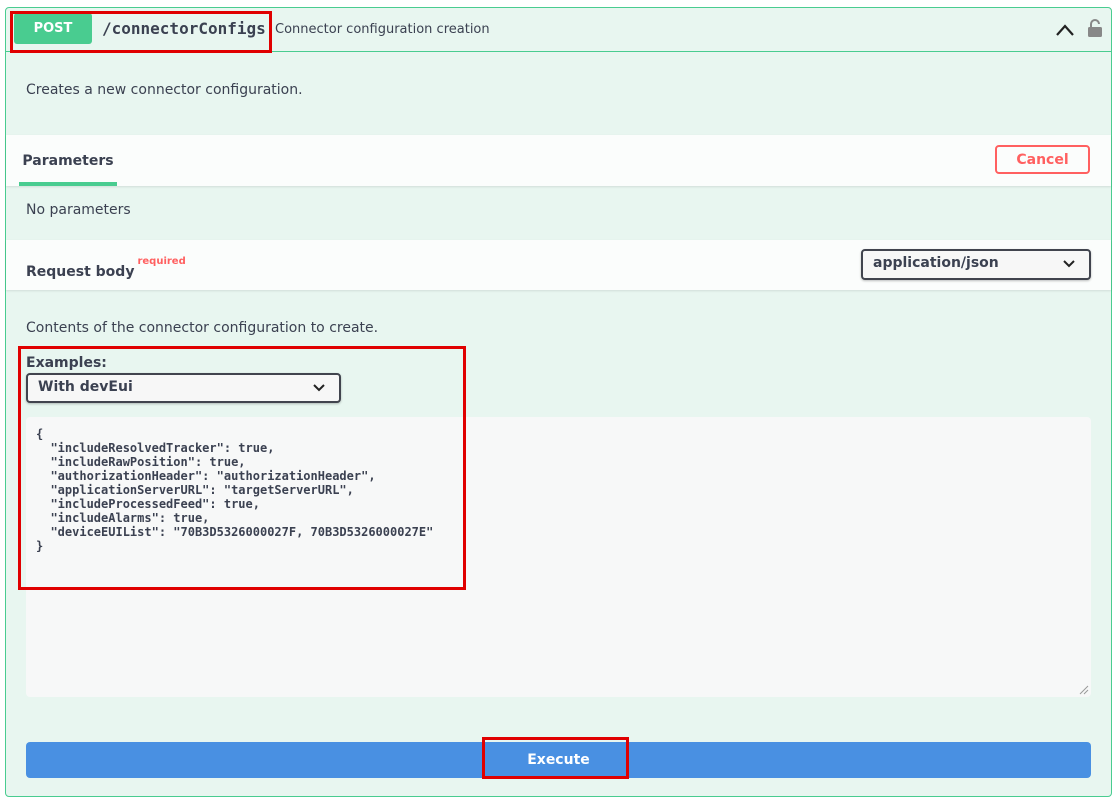 Image resolution: width=1117 pixels, height=797 pixels. I want to click on highlight-box-examples, so click(242, 468).